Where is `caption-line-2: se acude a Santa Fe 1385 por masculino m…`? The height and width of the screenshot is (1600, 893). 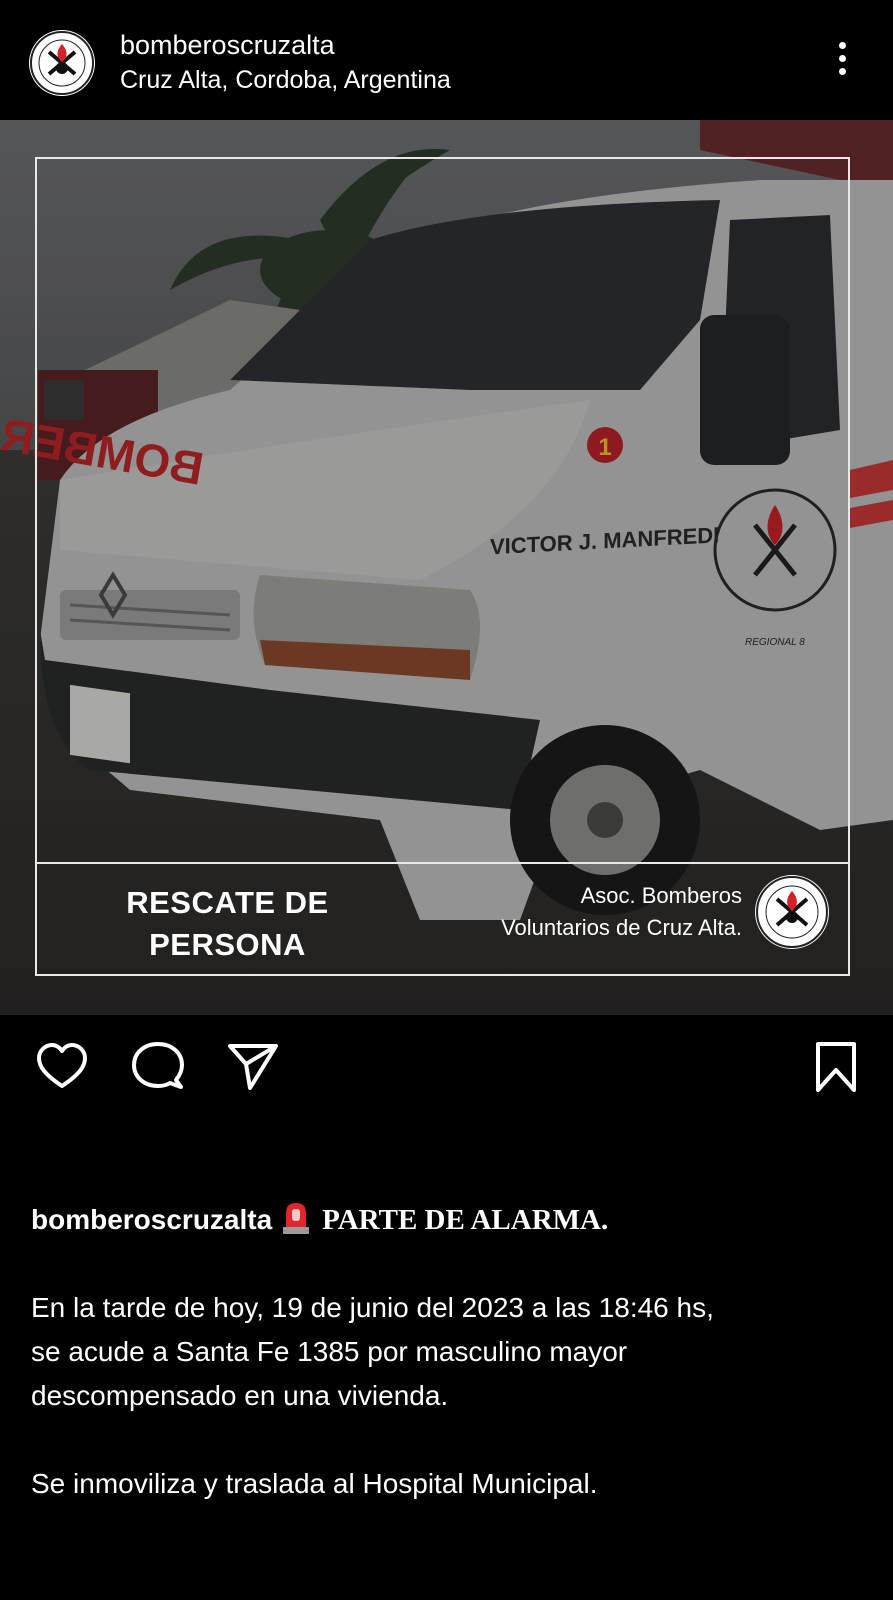 caption-line-2: se acude a Santa Fe 1385 por masculino m… is located at coordinates (329, 1351).